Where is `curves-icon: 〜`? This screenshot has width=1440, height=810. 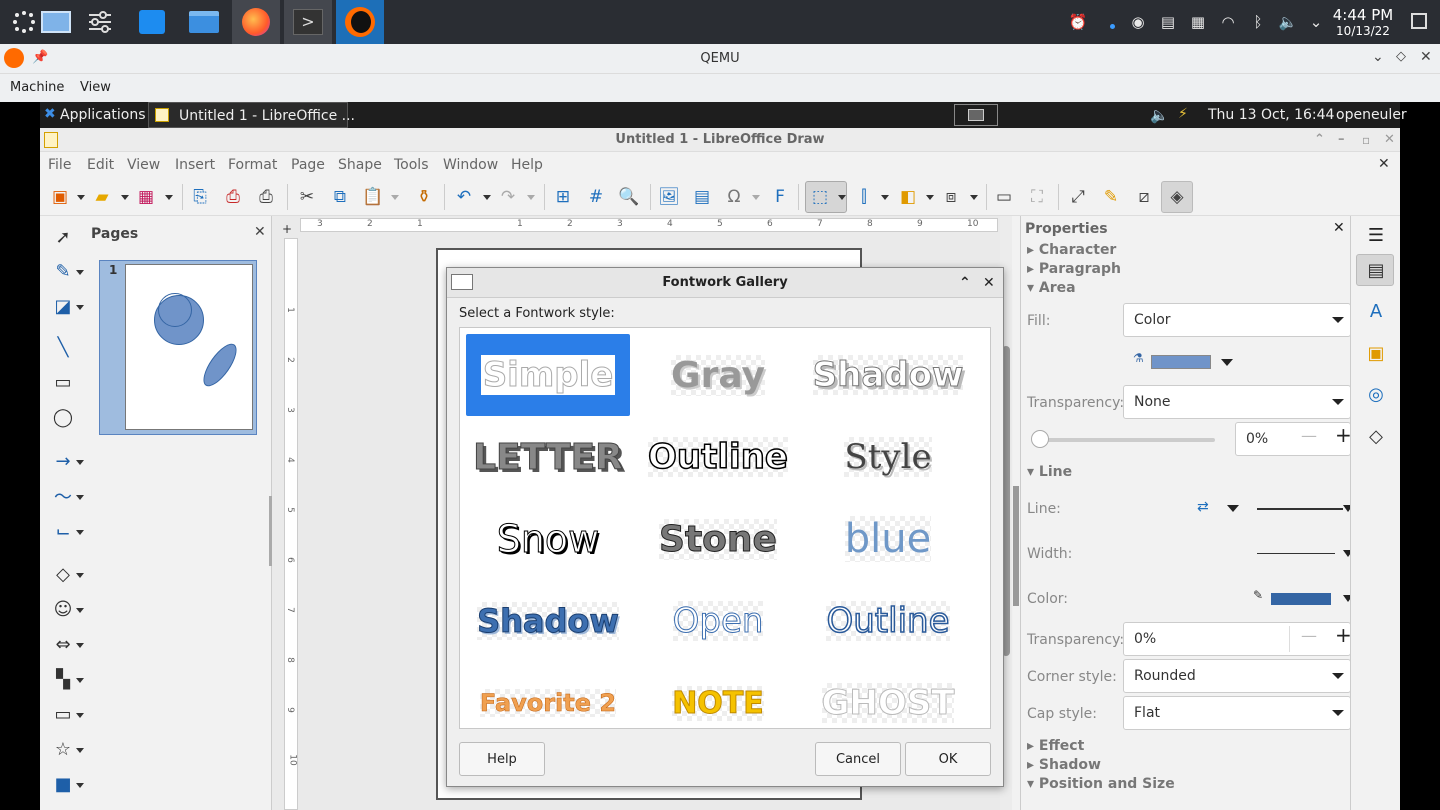
curves-icon: 〜 is located at coordinates (63, 496).